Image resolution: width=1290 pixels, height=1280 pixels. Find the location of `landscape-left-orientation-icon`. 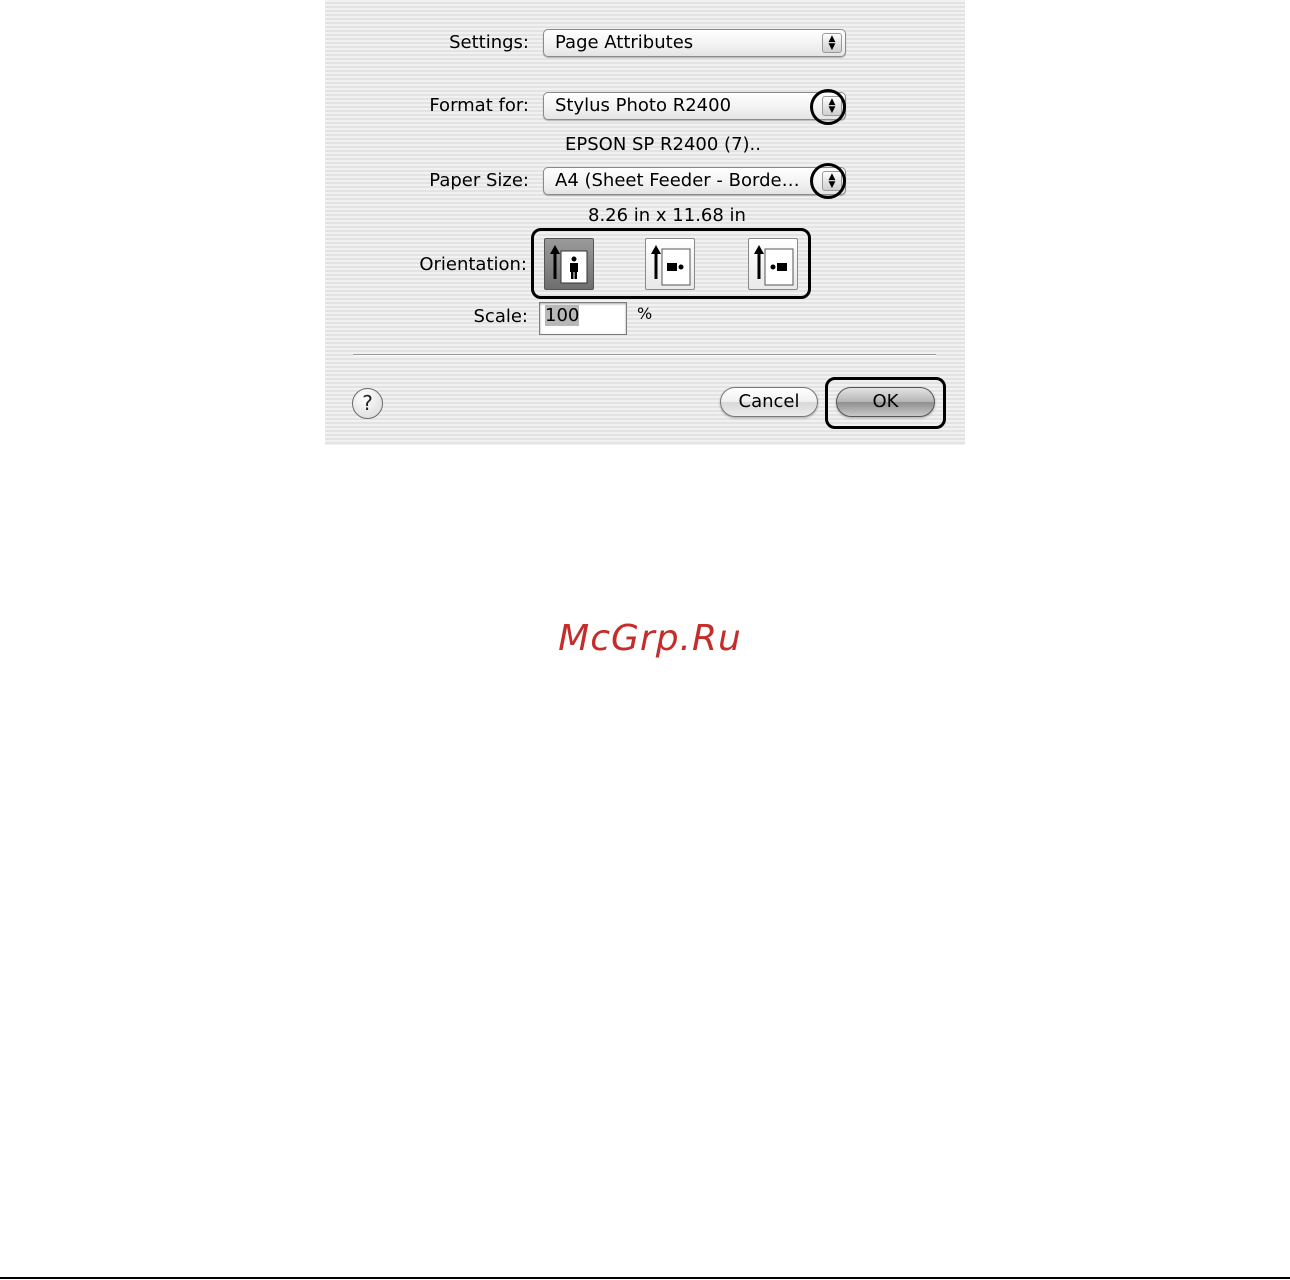

landscape-left-orientation-icon is located at coordinates (671, 265).